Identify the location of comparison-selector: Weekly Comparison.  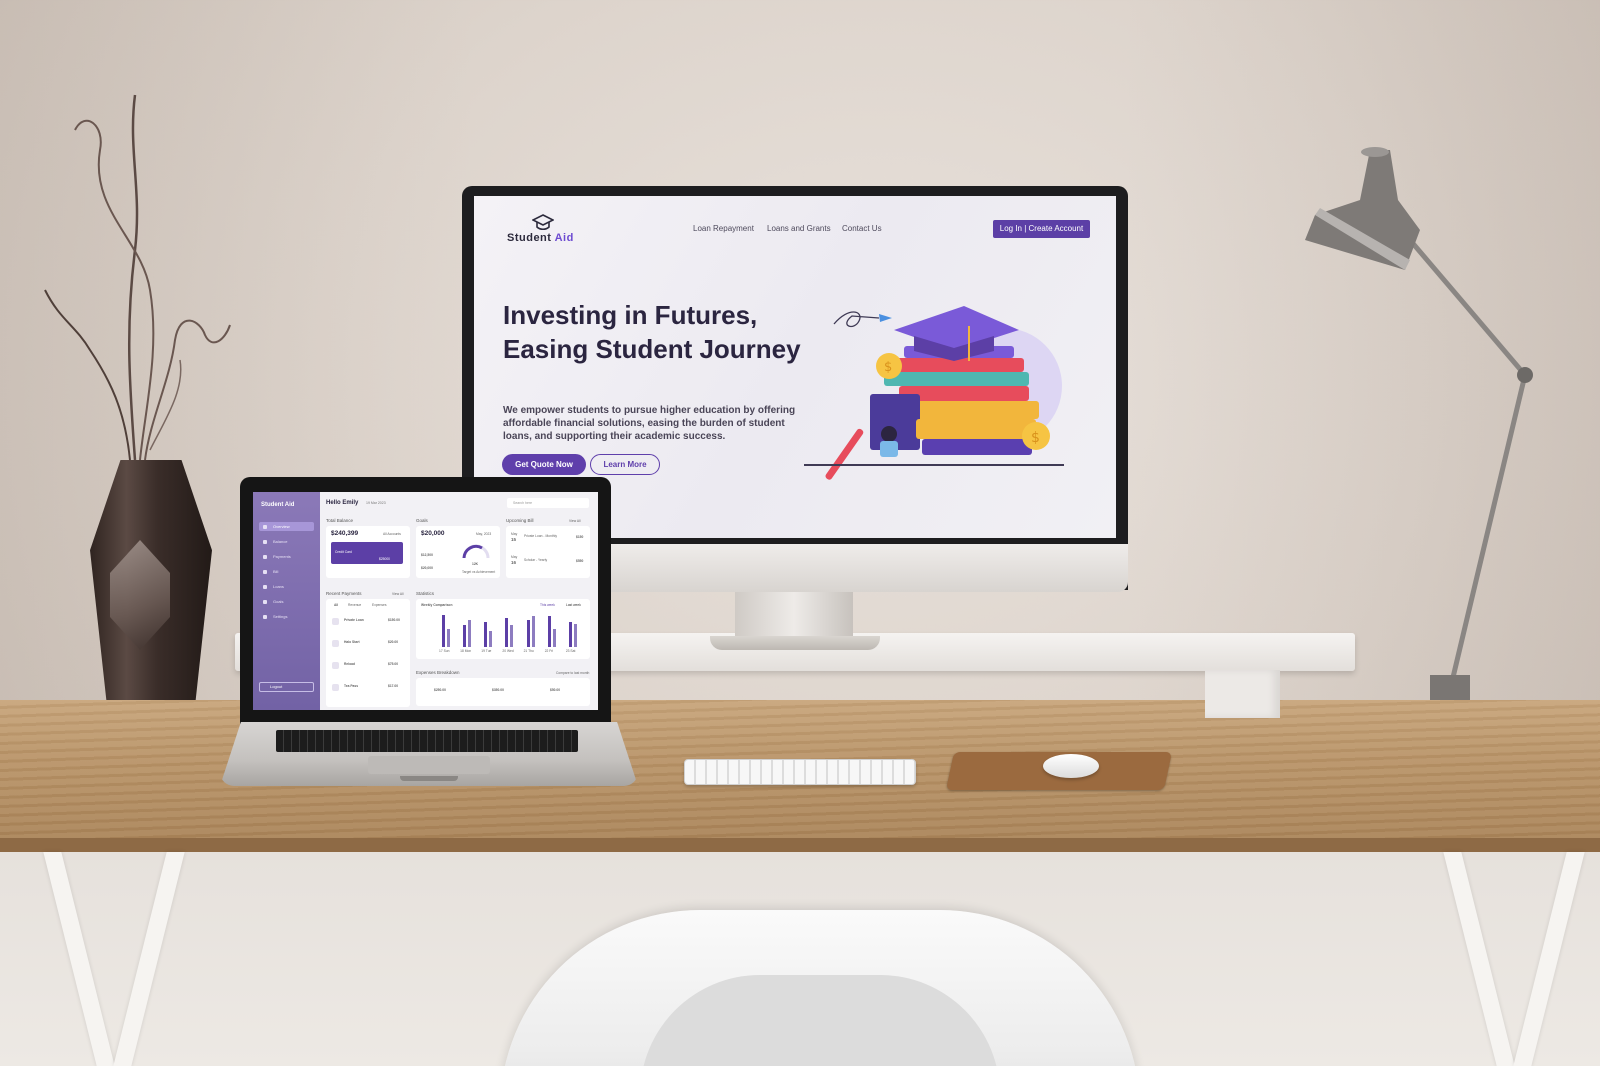
(436, 605).